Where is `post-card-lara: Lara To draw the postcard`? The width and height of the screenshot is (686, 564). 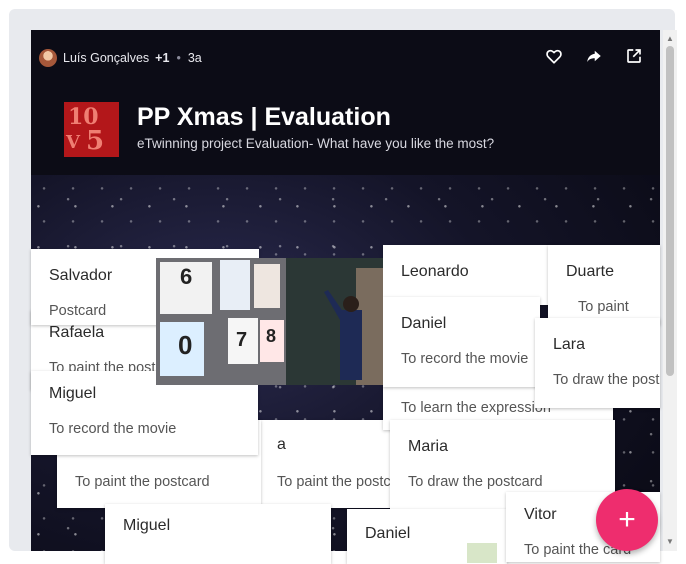
post-card-lara: Lara To draw the postcard is located at coordinates (597, 363).